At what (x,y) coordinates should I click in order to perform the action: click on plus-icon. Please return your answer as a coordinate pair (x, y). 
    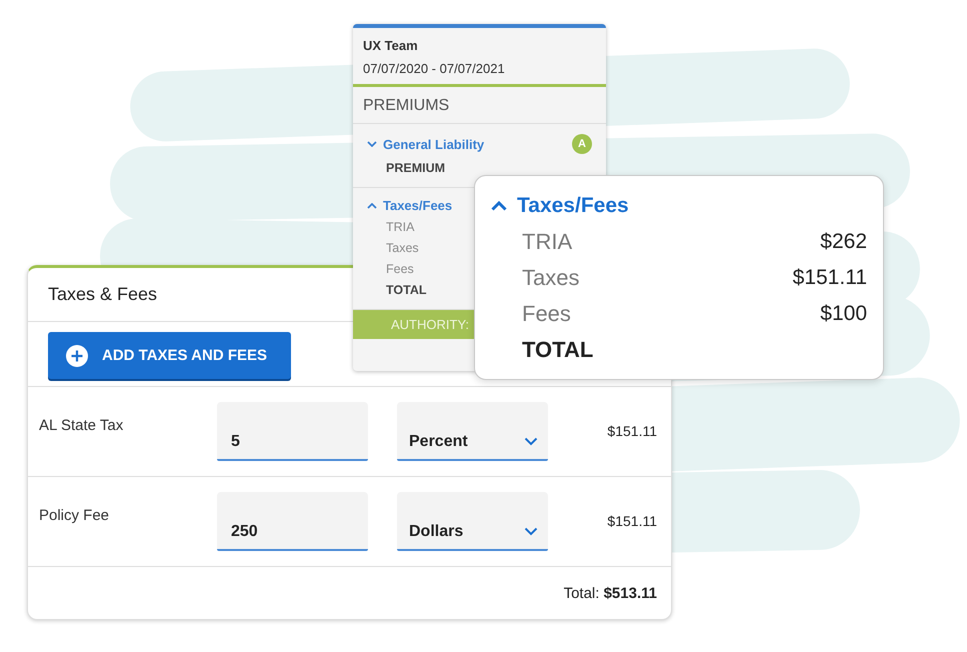
    Looking at the image, I should click on (77, 355).